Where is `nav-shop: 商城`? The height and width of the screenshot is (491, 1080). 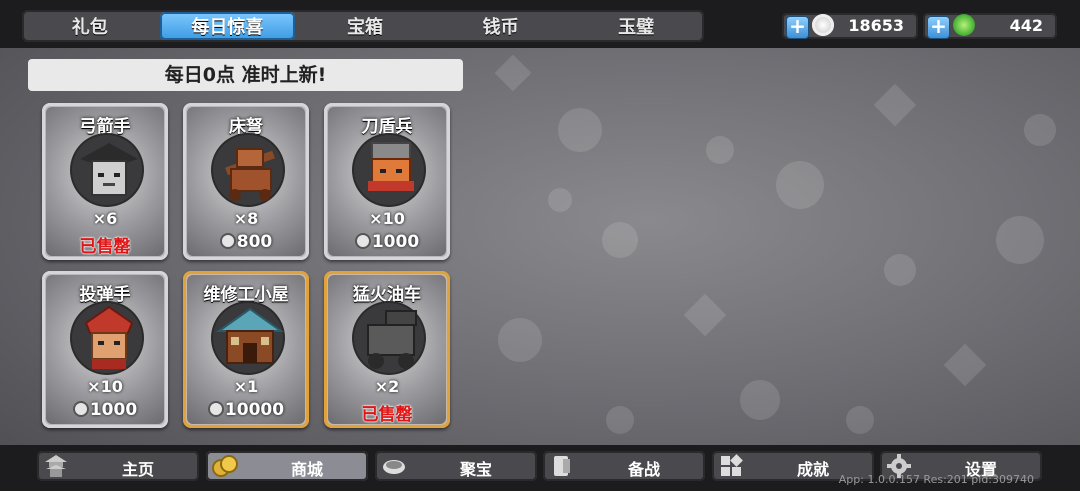 nav-shop: 商城 is located at coordinates (287, 466).